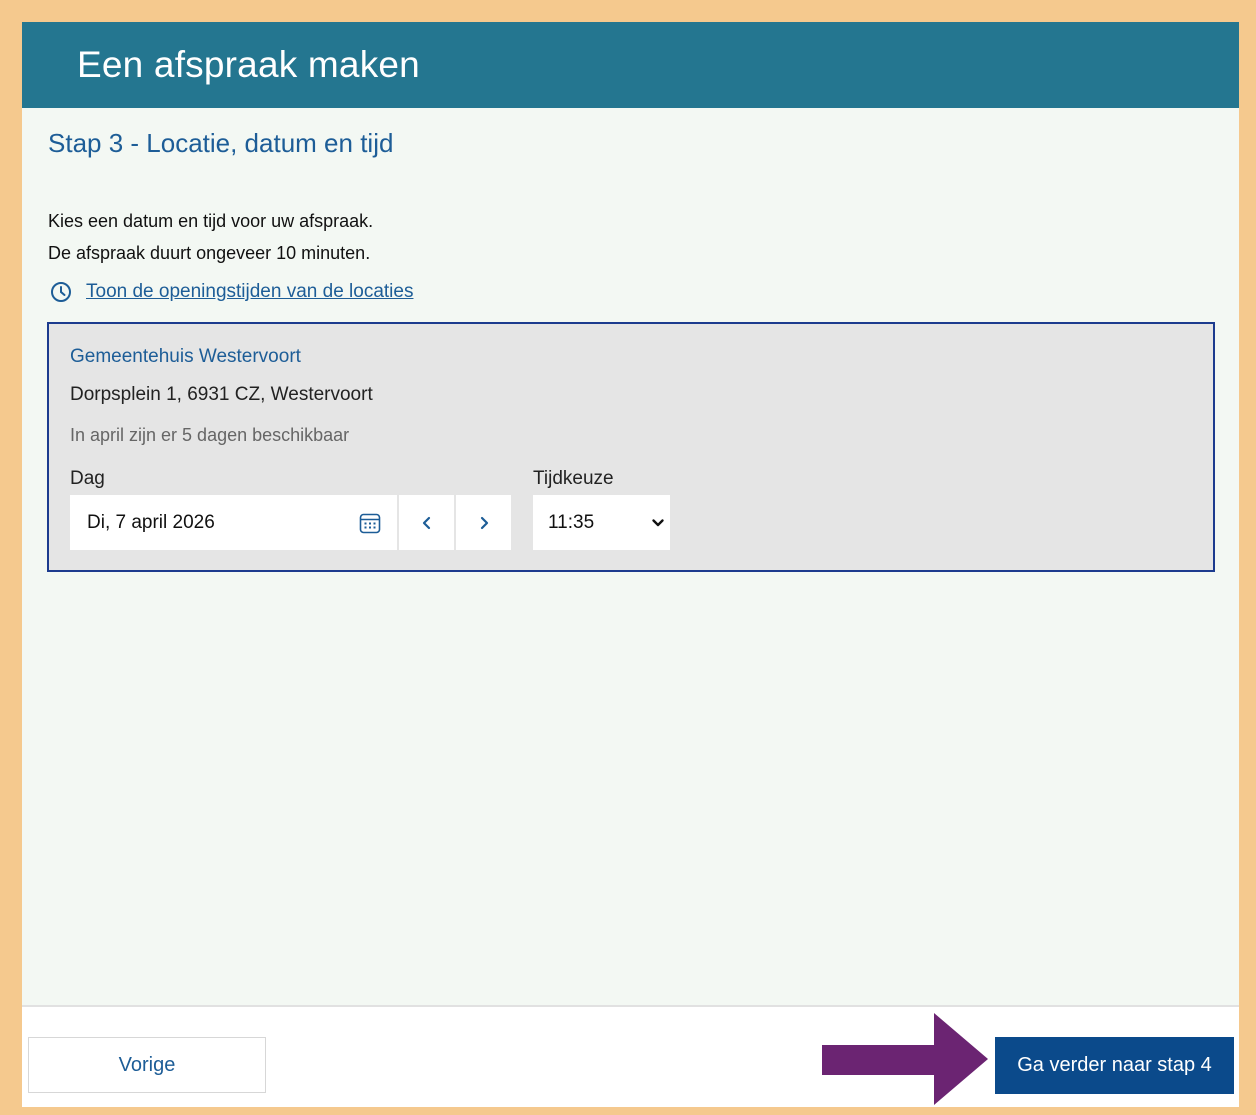  What do you see at coordinates (571, 522) in the screenshot?
I see `time-value: 11:35` at bounding box center [571, 522].